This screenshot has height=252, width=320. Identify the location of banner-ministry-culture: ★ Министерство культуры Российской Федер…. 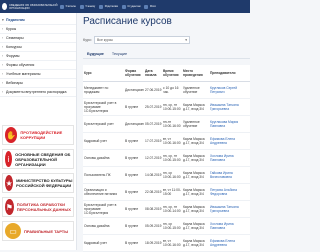
(38, 183).